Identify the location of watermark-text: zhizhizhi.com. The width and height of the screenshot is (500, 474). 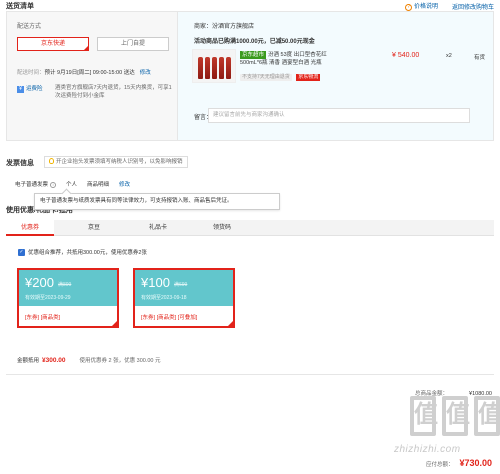
(427, 449).